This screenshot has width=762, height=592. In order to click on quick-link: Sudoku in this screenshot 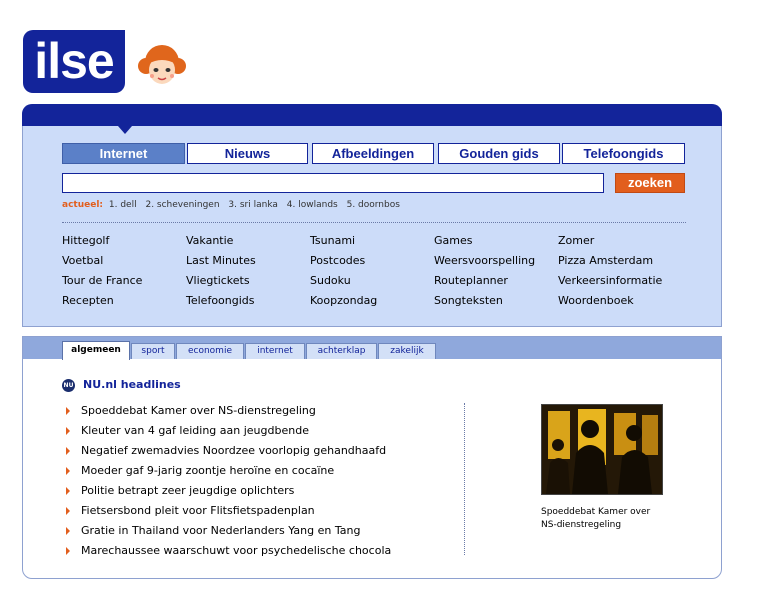, I will do `click(330, 280)`.